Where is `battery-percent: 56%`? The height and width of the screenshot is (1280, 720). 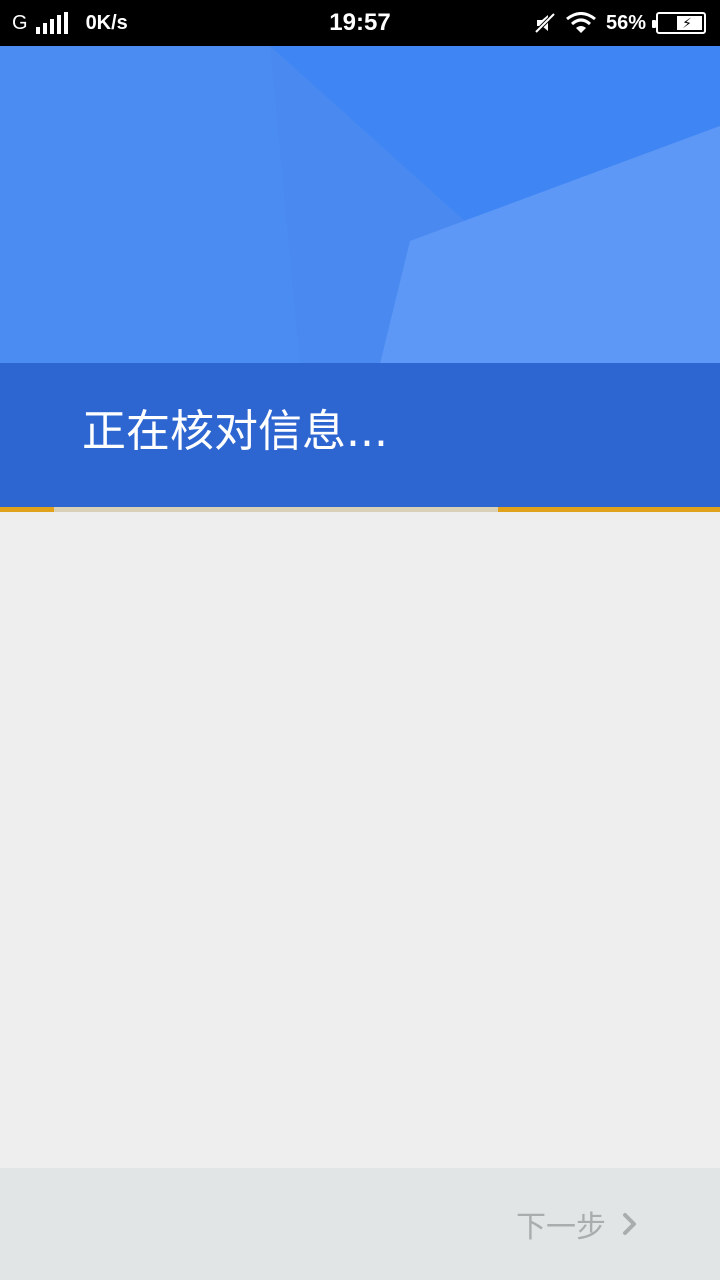 battery-percent: 56% is located at coordinates (625, 22).